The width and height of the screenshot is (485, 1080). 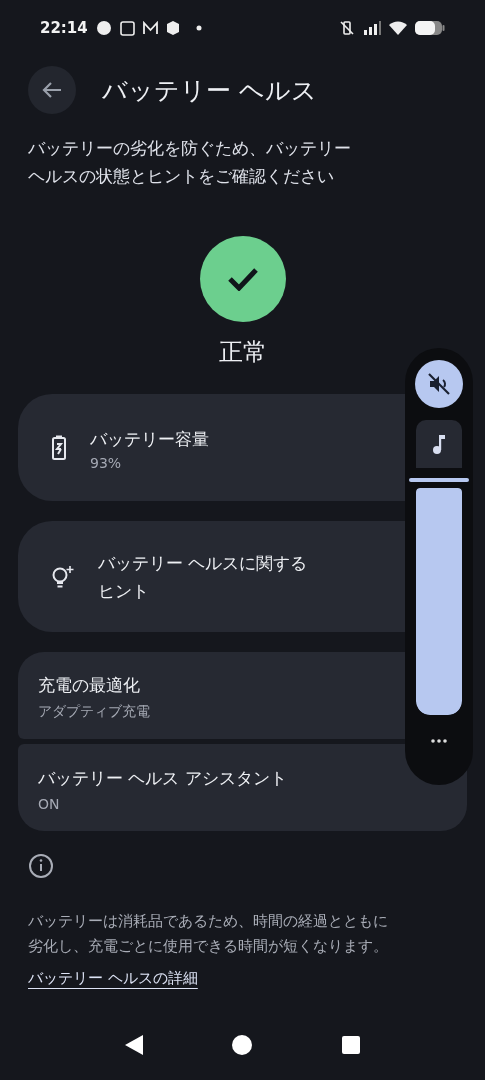 I want to click on card-title: バッテリー容量, so click(x=149, y=439).